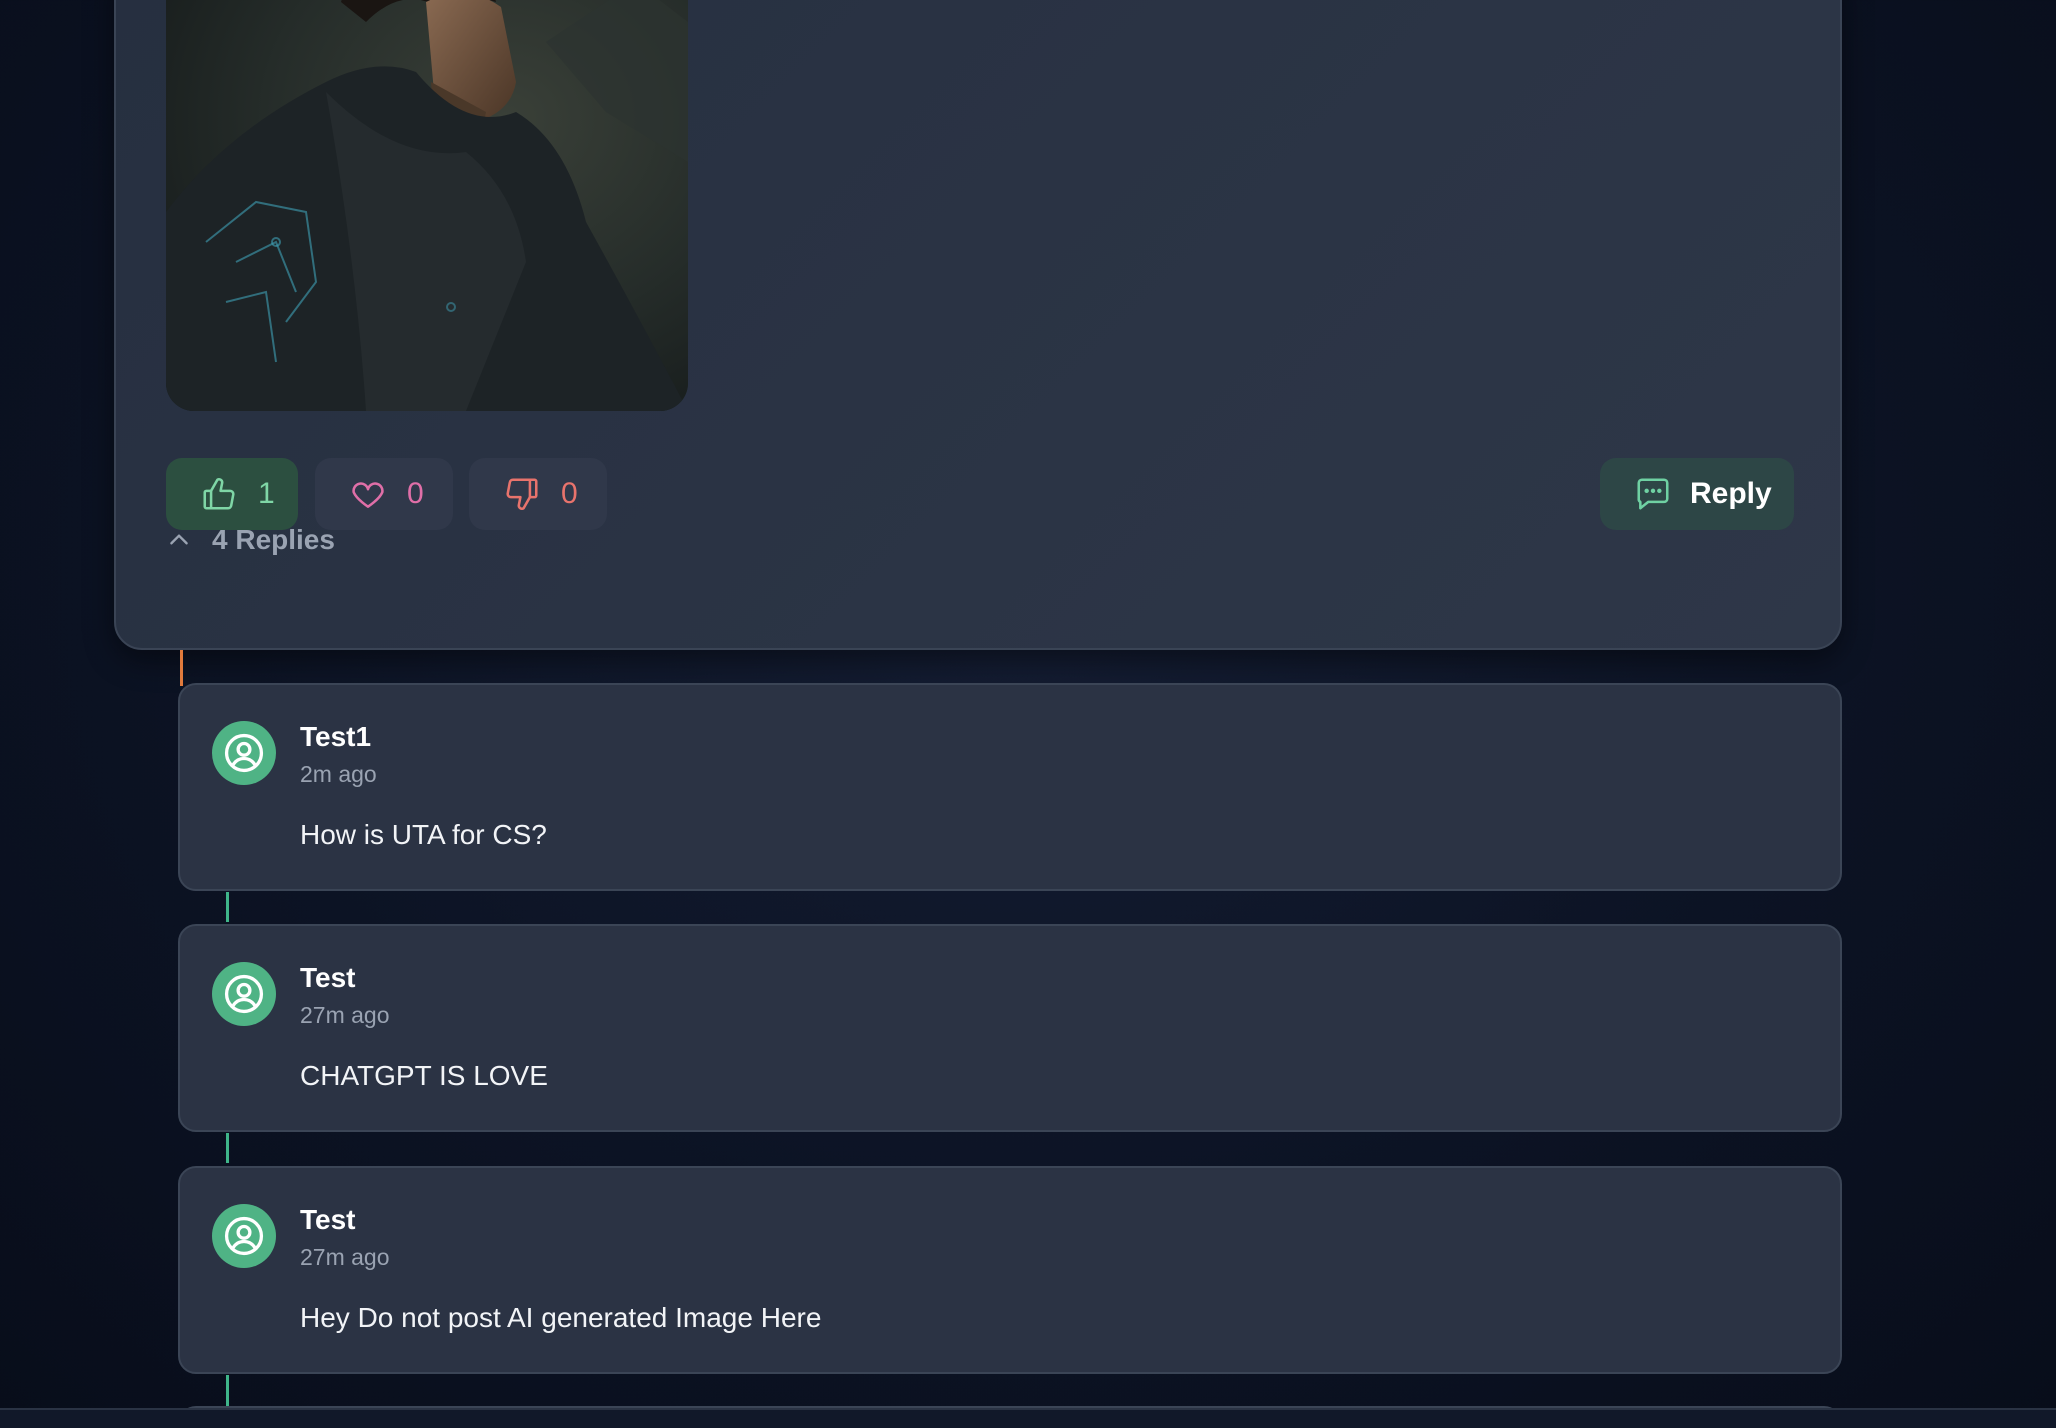  What do you see at coordinates (1010, 787) in the screenshot?
I see `reply-card: Test1 2m ago How is UTA for CS?` at bounding box center [1010, 787].